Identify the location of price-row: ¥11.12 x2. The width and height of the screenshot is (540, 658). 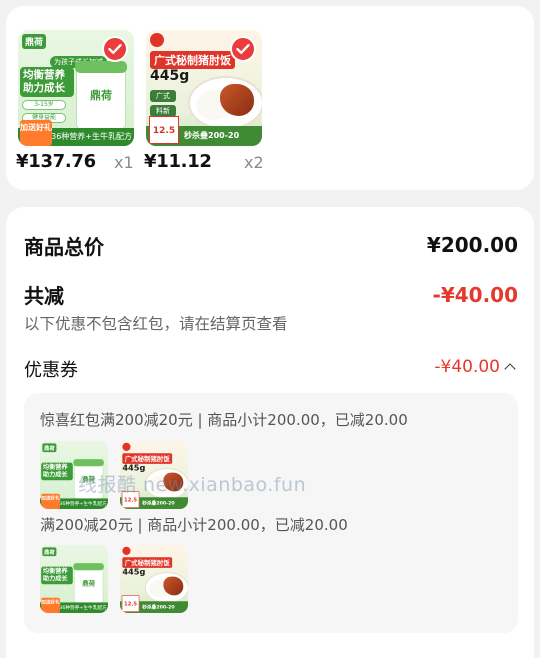
(214, 162).